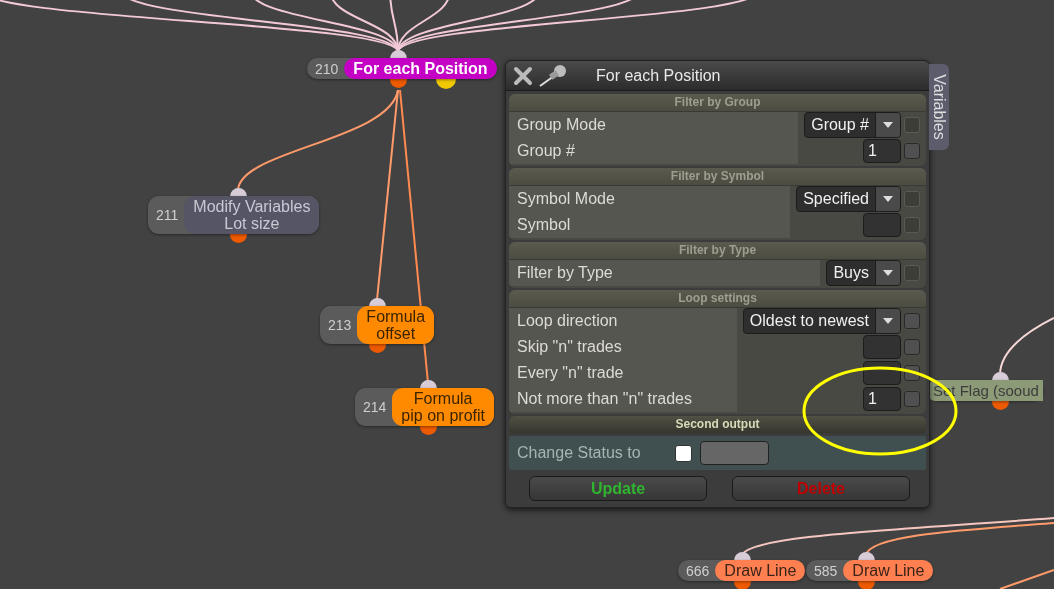  I want to click on node-label: Formula pip on profit, so click(443, 407).